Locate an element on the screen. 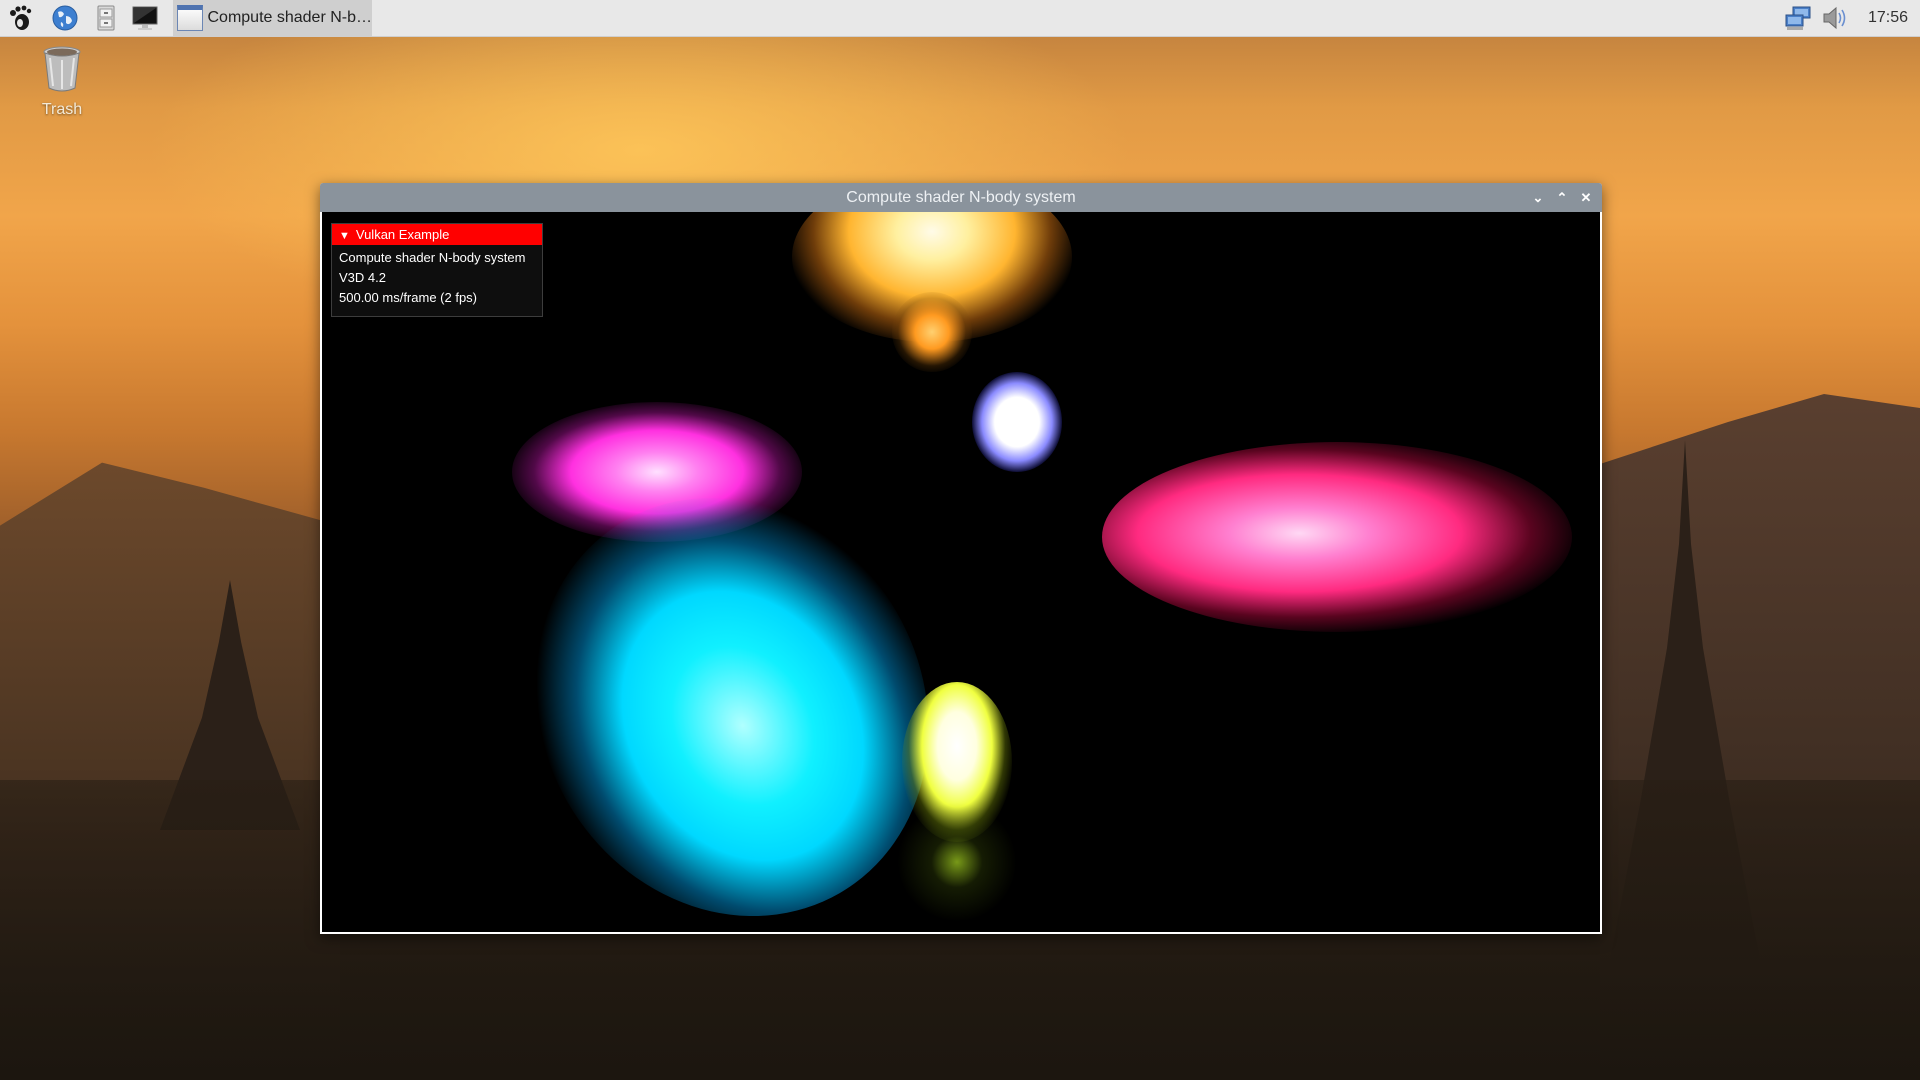  terminal-button is located at coordinates (145, 18).